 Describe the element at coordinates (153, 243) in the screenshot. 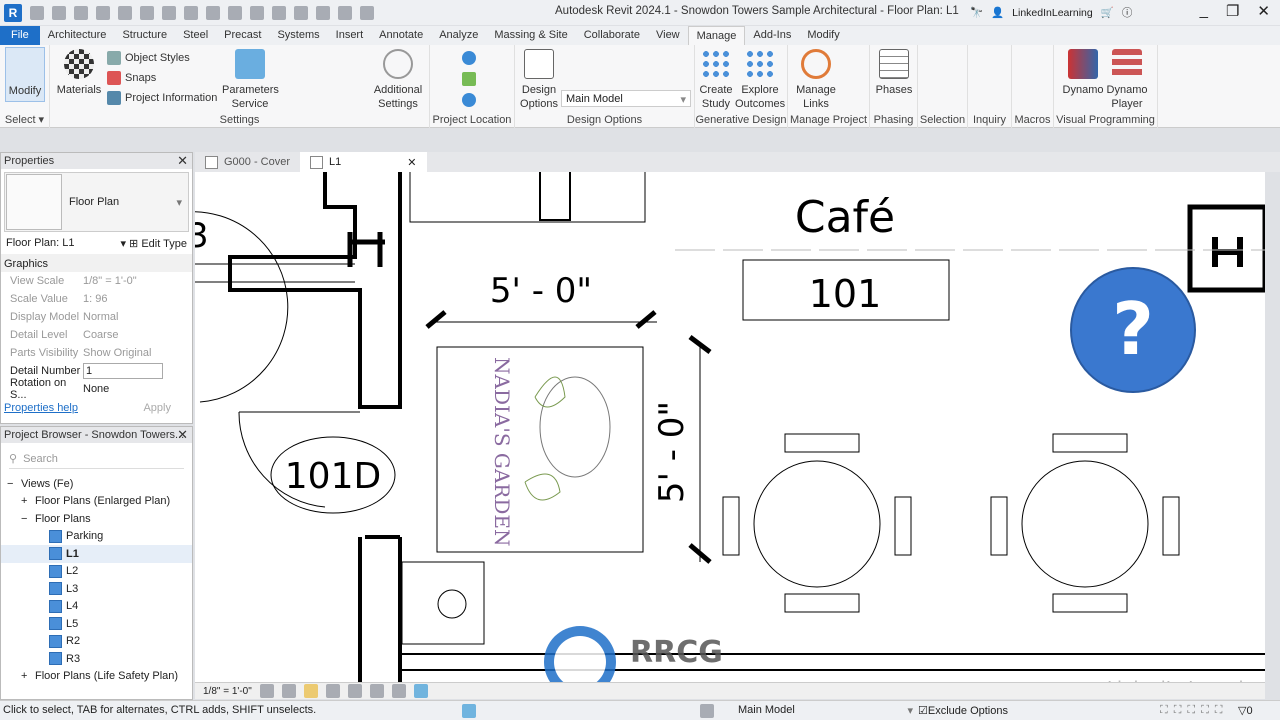

I see `edit-type-button: ▾ ⊞ Edit Type` at that location.